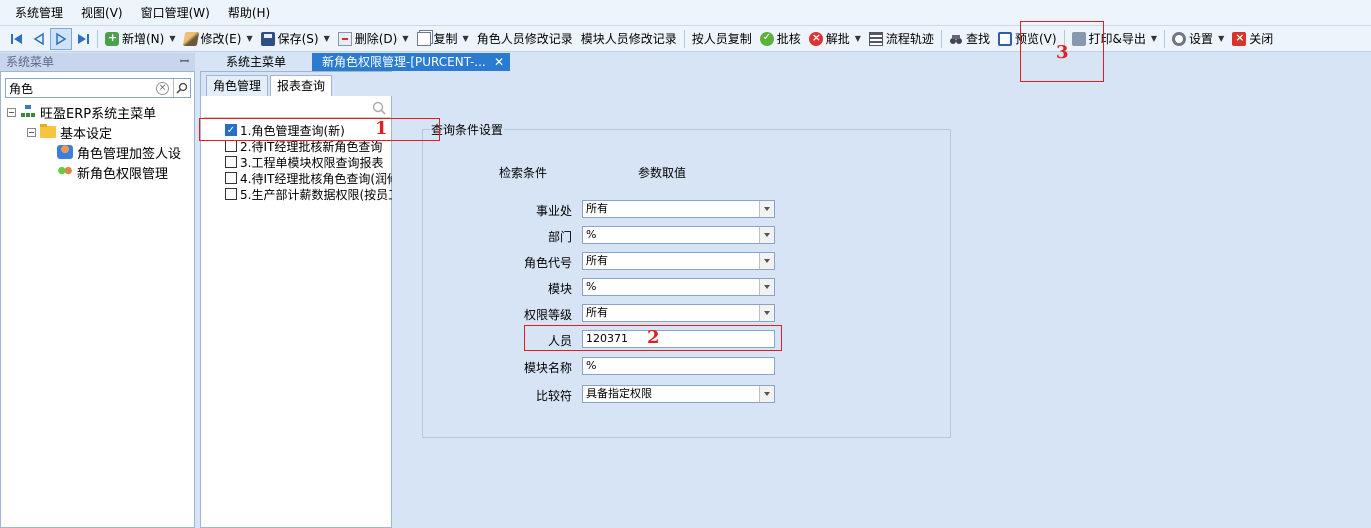 This screenshot has width=1371, height=528. I want to click on sidebar-header: 系统菜单 ꟷ, so click(97, 62).